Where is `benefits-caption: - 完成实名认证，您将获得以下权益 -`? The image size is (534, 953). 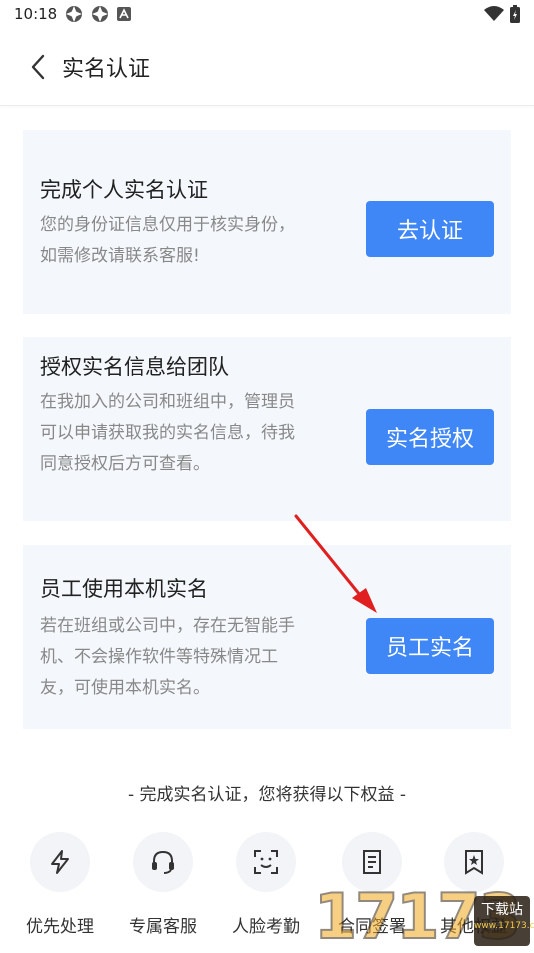
benefits-caption: - 完成实名认证，您将获得以下权益 - is located at coordinates (267, 795).